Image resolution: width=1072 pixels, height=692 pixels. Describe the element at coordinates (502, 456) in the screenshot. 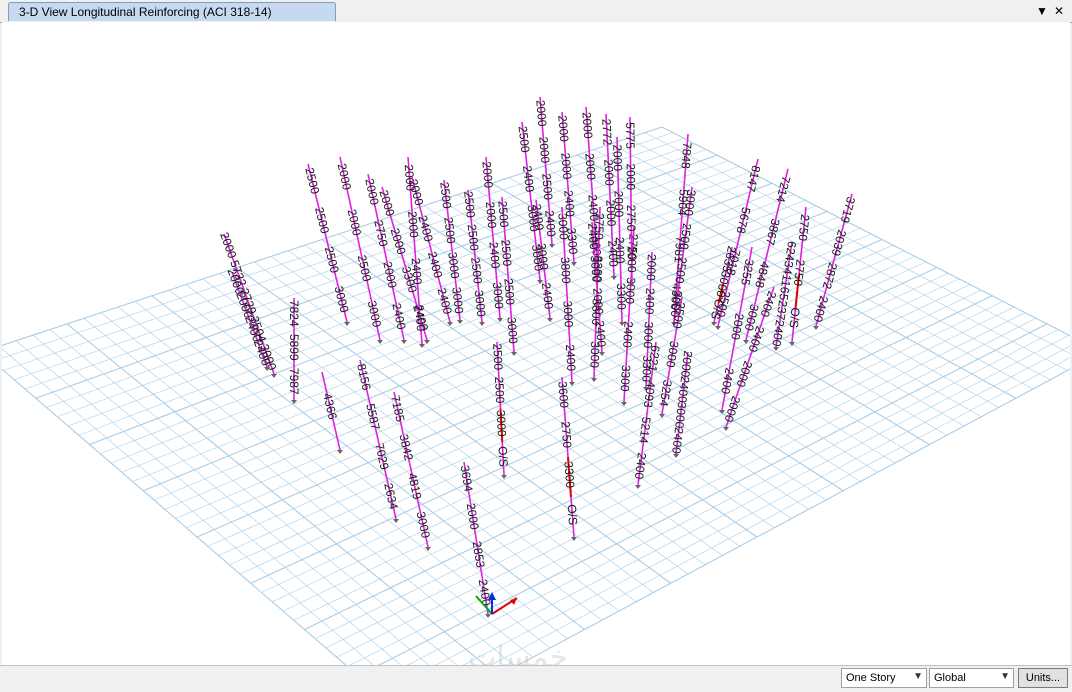

I see `rebar-area-label: O/S` at that location.